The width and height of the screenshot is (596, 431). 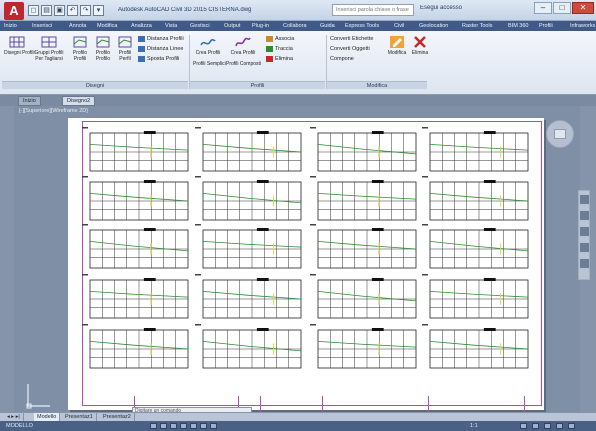 What do you see at coordinates (153, 426) in the screenshot?
I see `grid-icon` at bounding box center [153, 426].